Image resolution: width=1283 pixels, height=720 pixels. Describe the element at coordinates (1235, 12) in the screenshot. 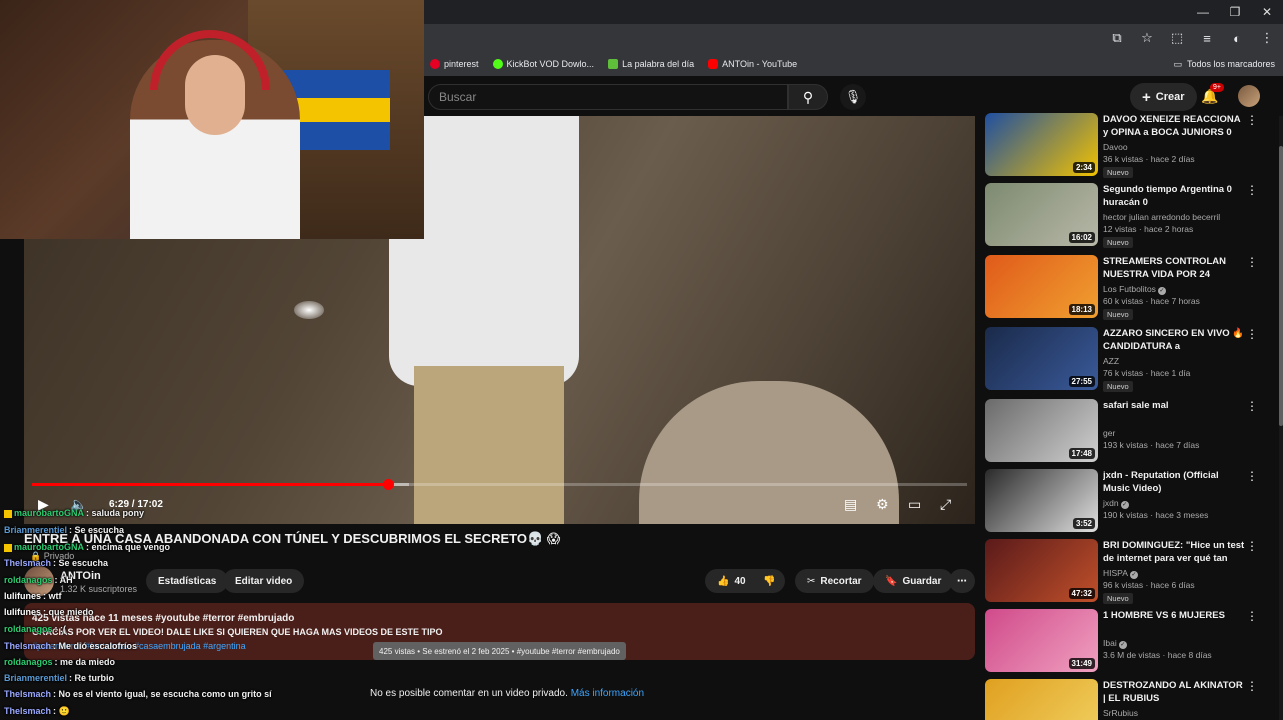

I see `maximize-icon: ❐` at that location.